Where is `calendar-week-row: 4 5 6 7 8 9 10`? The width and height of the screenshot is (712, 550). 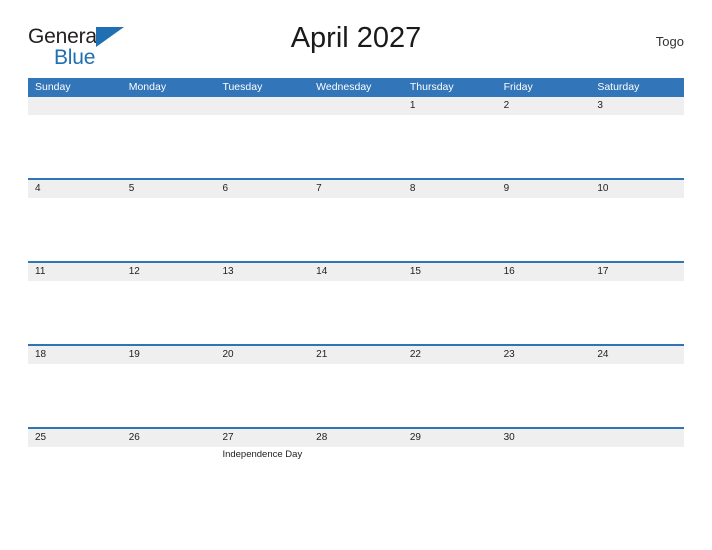 calendar-week-row: 4 5 6 7 8 9 10 is located at coordinates (356, 219).